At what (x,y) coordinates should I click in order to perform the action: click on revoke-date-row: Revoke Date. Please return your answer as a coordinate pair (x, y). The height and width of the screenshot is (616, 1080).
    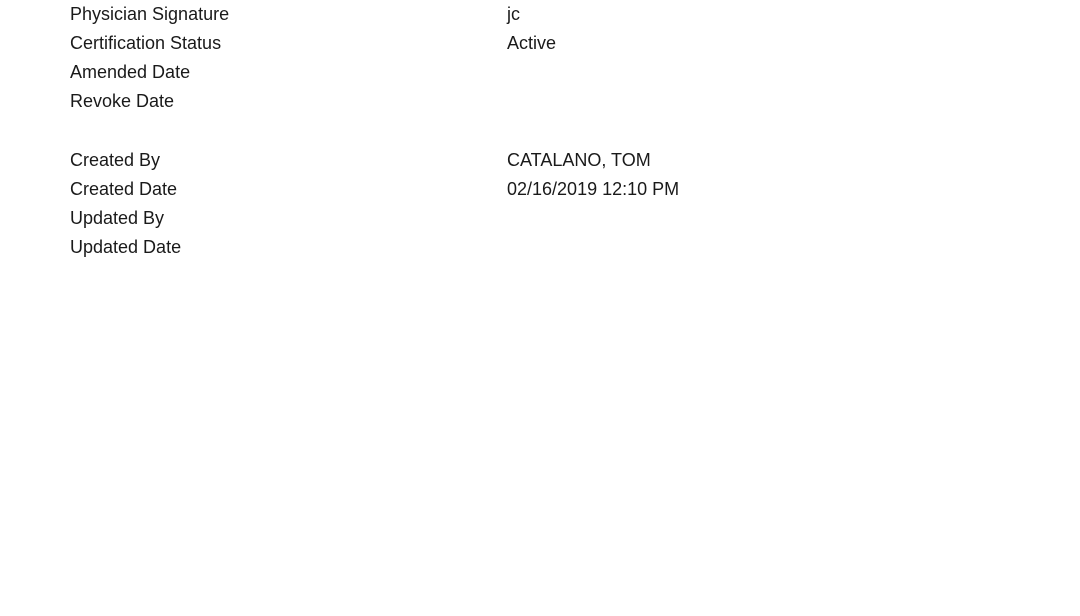
    Looking at the image, I should click on (520, 101).